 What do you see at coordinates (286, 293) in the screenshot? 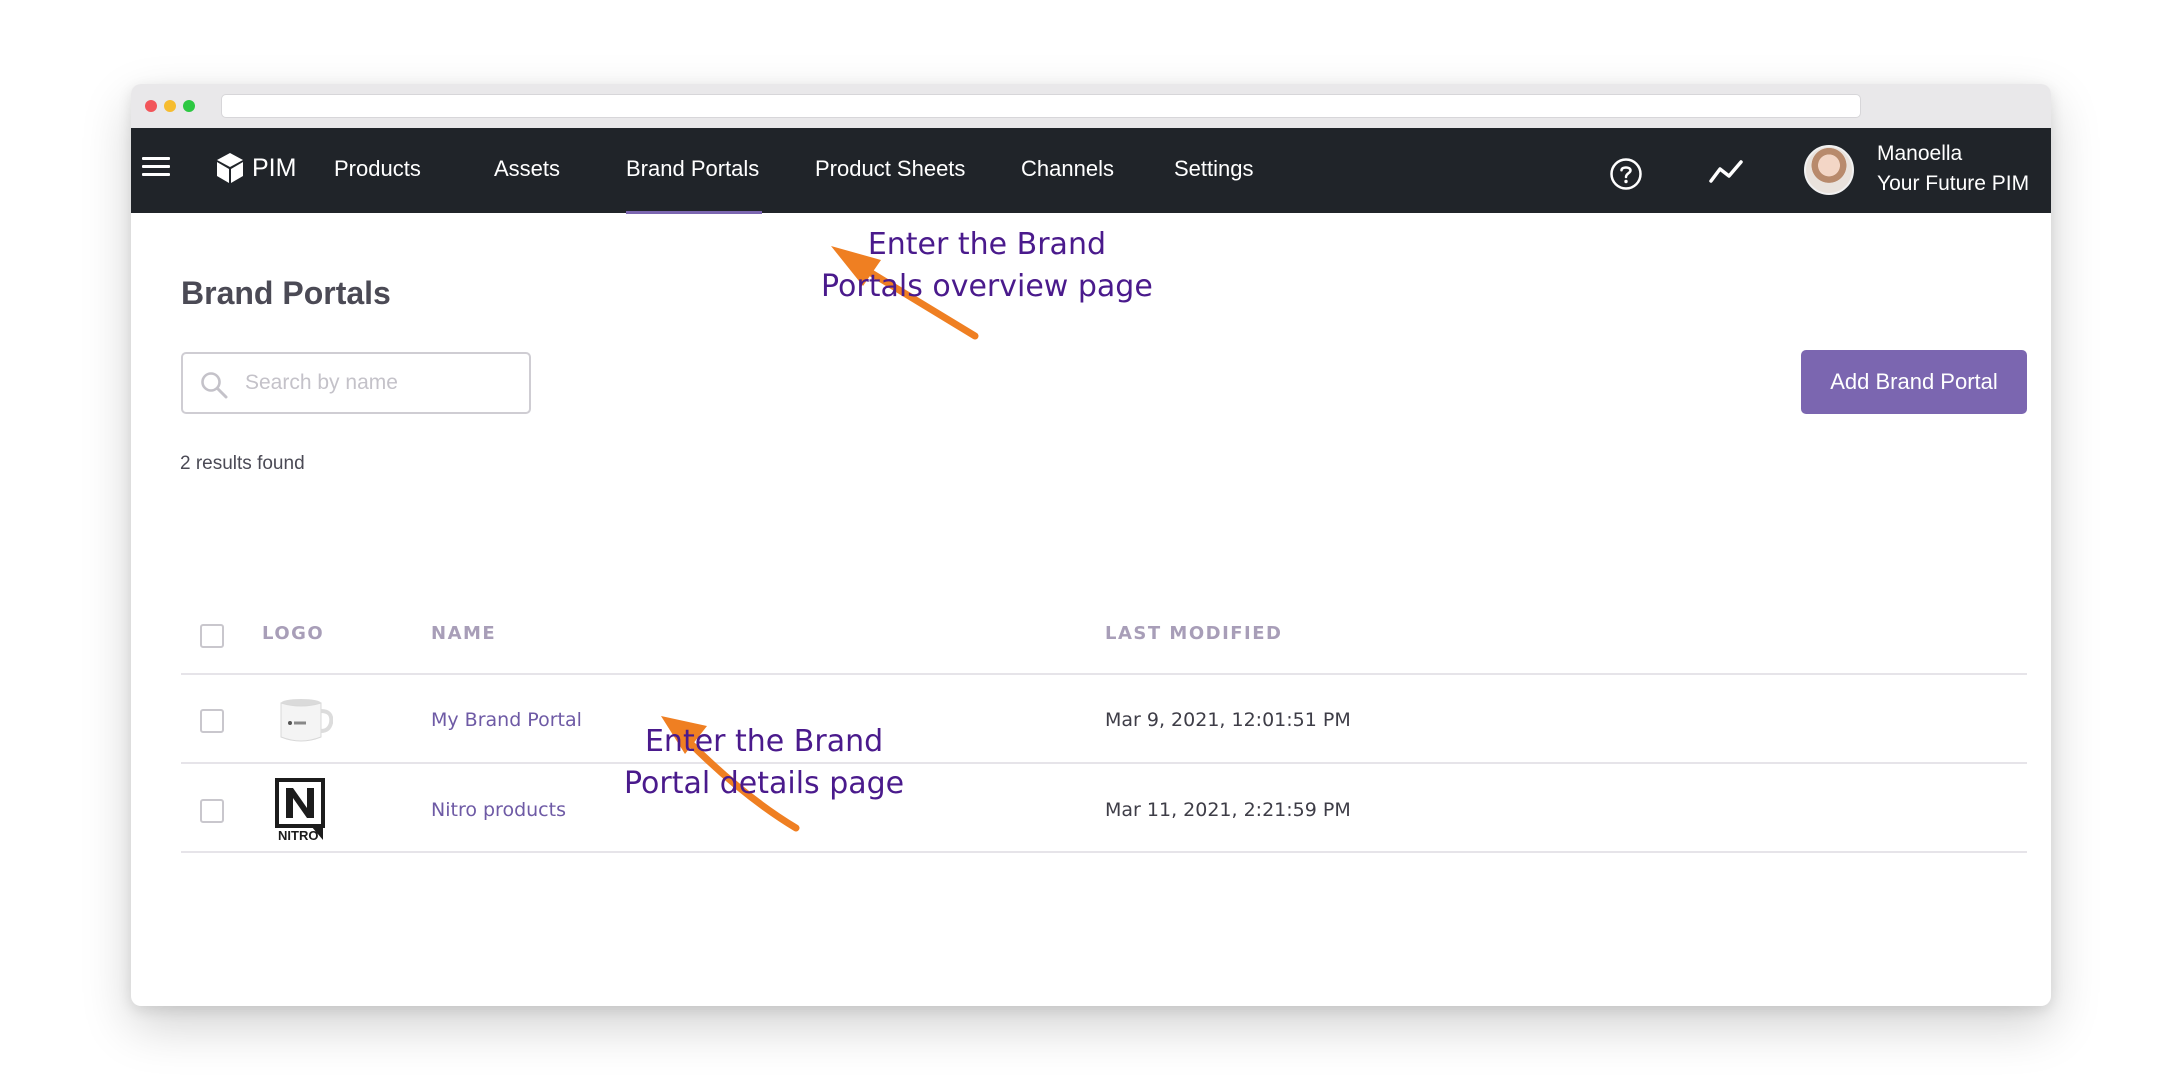
I see `page-title: Brand Portals` at bounding box center [286, 293].